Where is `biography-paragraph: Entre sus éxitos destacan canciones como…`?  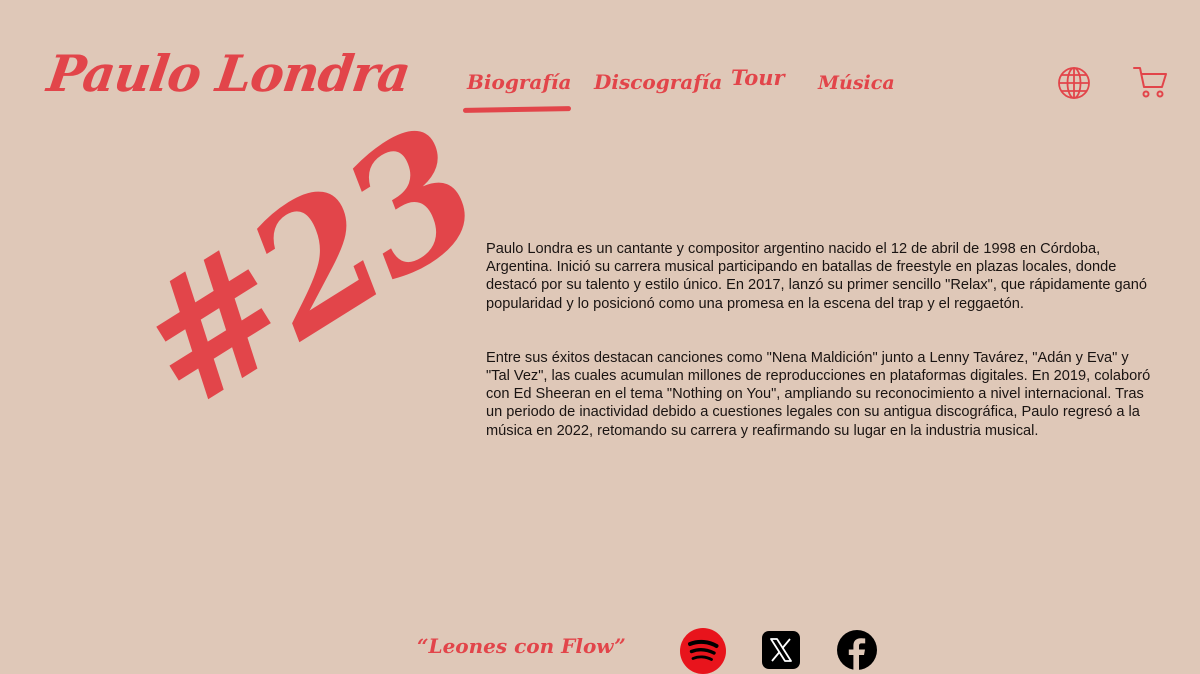
biography-paragraph: Entre sus éxitos destacan canciones como… is located at coordinates (818, 394).